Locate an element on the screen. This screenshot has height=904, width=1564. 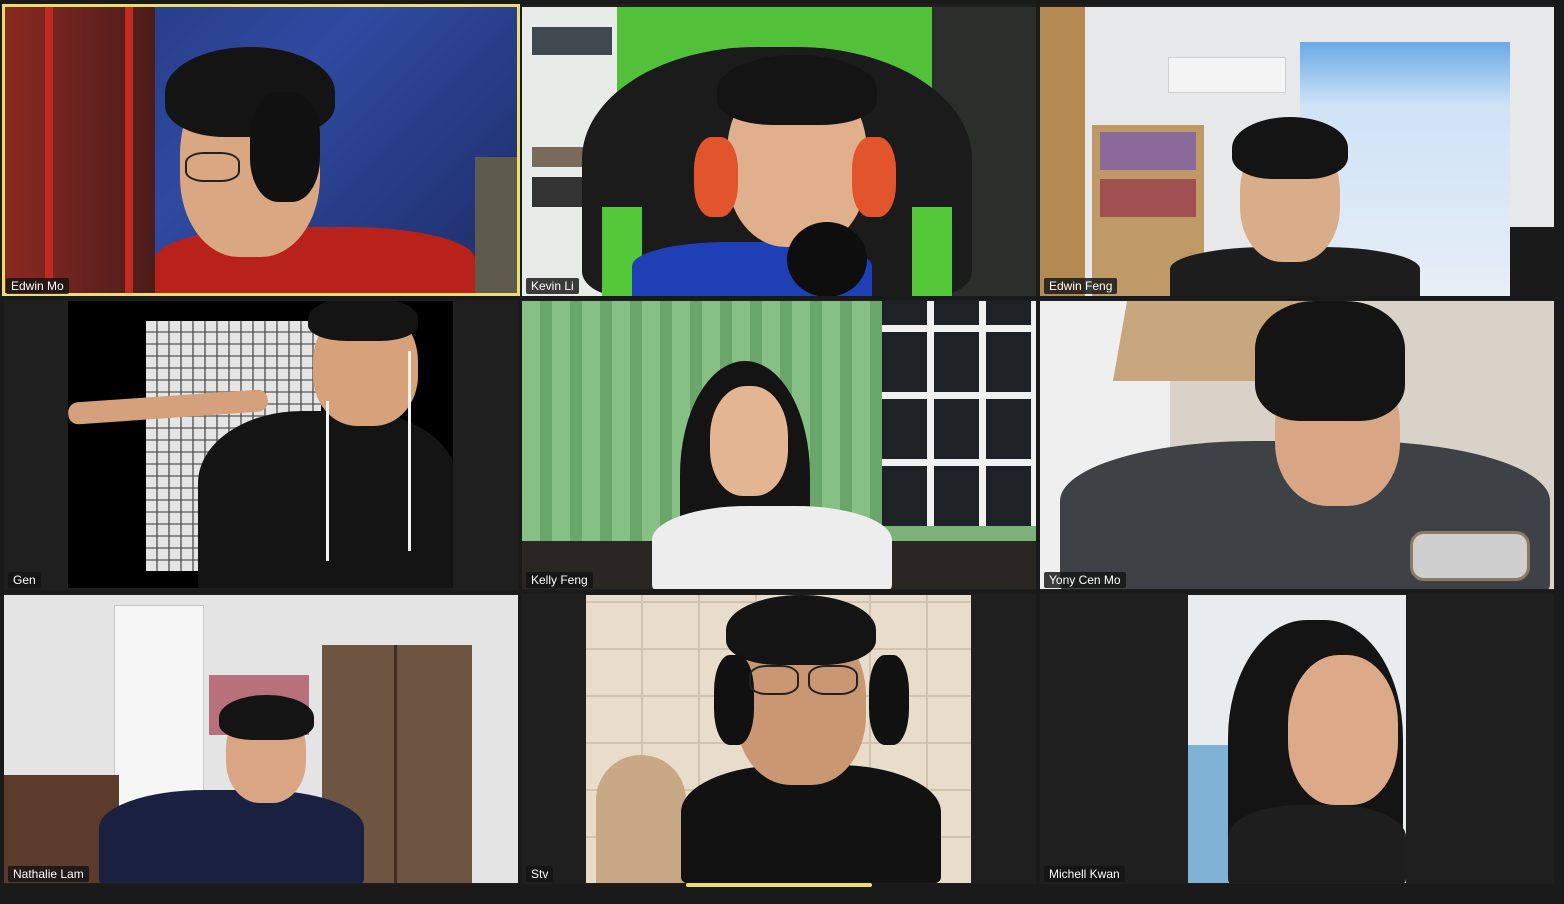
participant-tile-yony-cen-mo: Yony Cen Mo is located at coordinates (1297, 445).